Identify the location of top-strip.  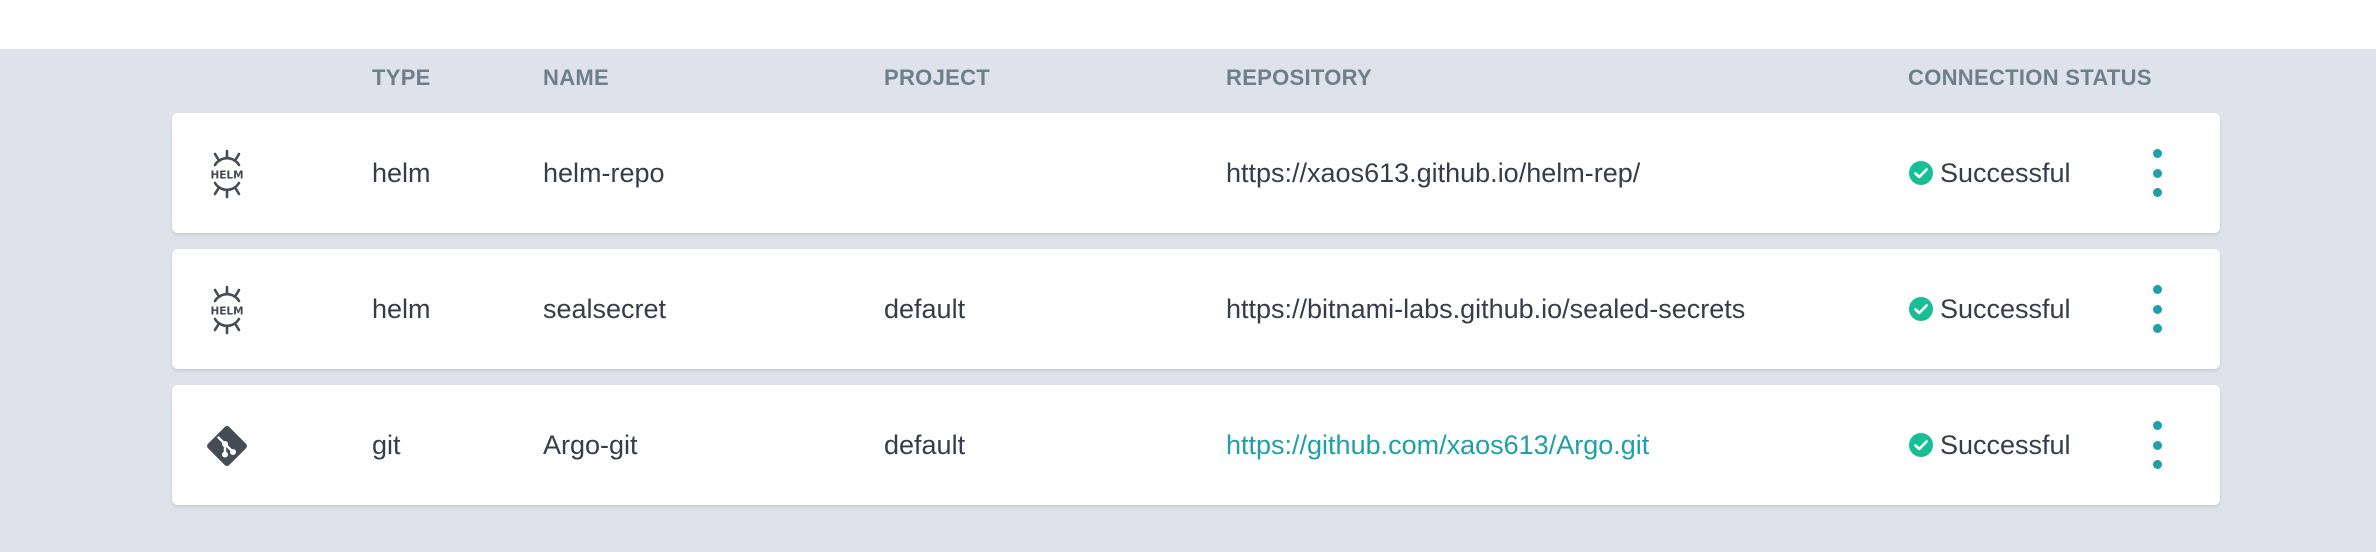
(1188, 24).